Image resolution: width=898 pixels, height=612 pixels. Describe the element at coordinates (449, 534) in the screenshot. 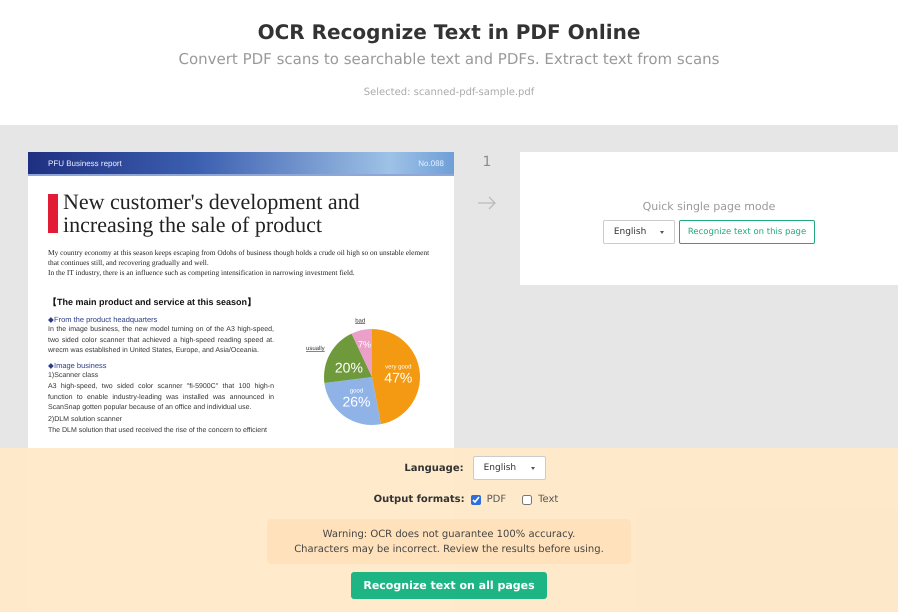

I see `warning-text: Warning: OCR does not guarantee 100% accuracy.` at that location.